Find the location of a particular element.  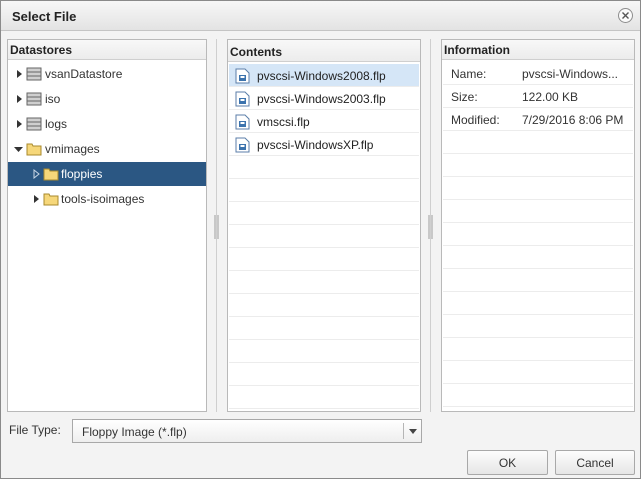

folder-open-icon is located at coordinates (34, 149).